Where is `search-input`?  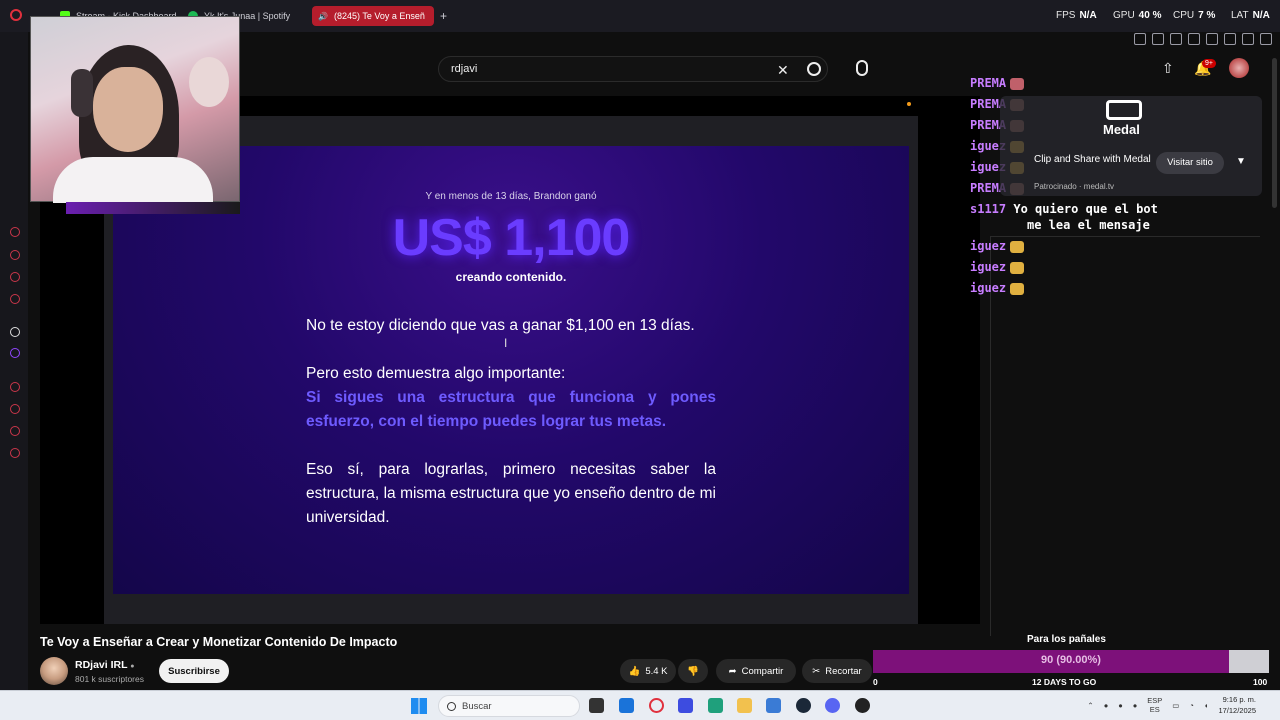 search-input is located at coordinates (599, 69).